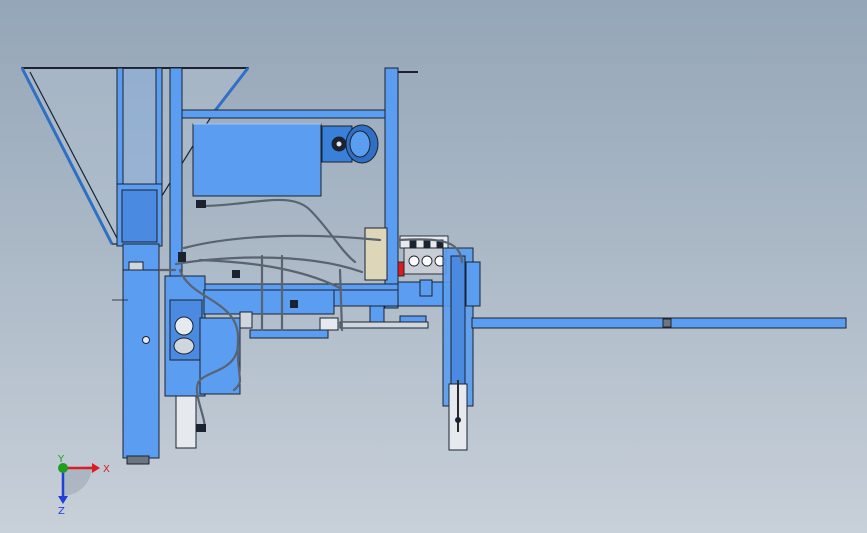 The height and width of the screenshot is (533, 867). Describe the element at coordinates (106, 469) in the screenshot. I see `x-axis-label: X` at that location.